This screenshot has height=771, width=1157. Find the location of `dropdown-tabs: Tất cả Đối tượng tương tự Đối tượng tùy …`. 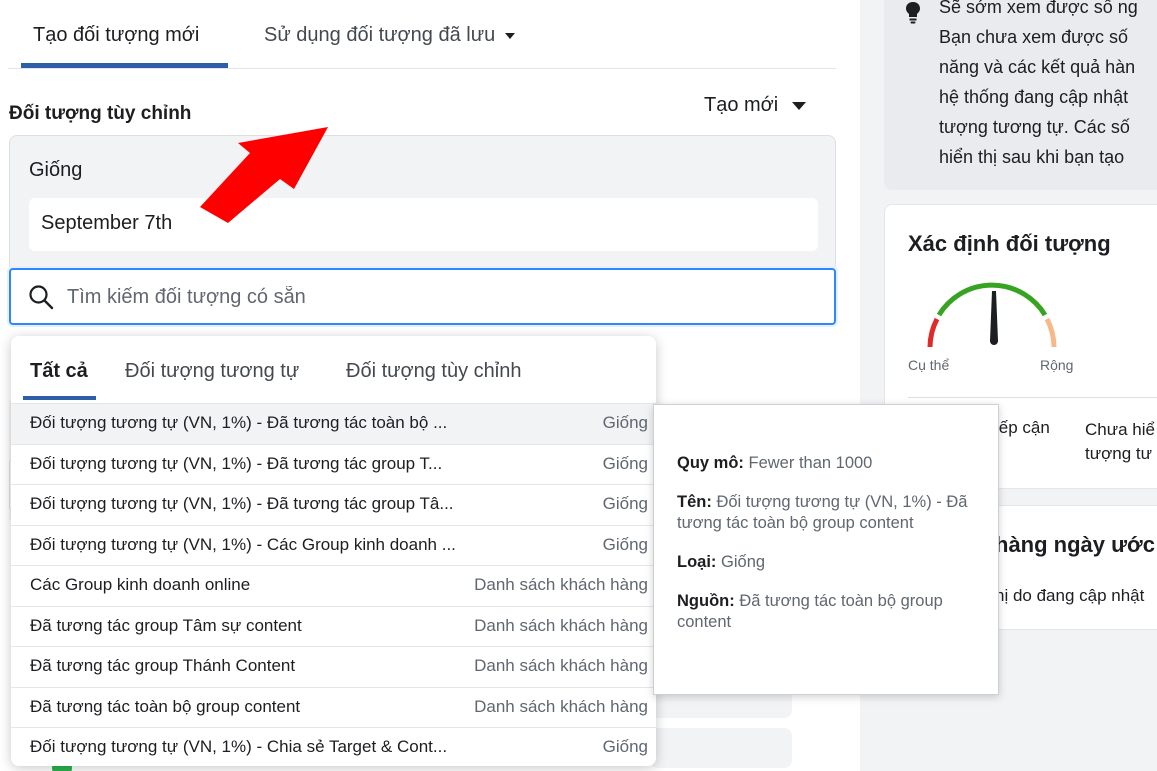

dropdown-tabs: Tất cả Đối tượng tương tự Đối tượng tùy … is located at coordinates (333, 369).